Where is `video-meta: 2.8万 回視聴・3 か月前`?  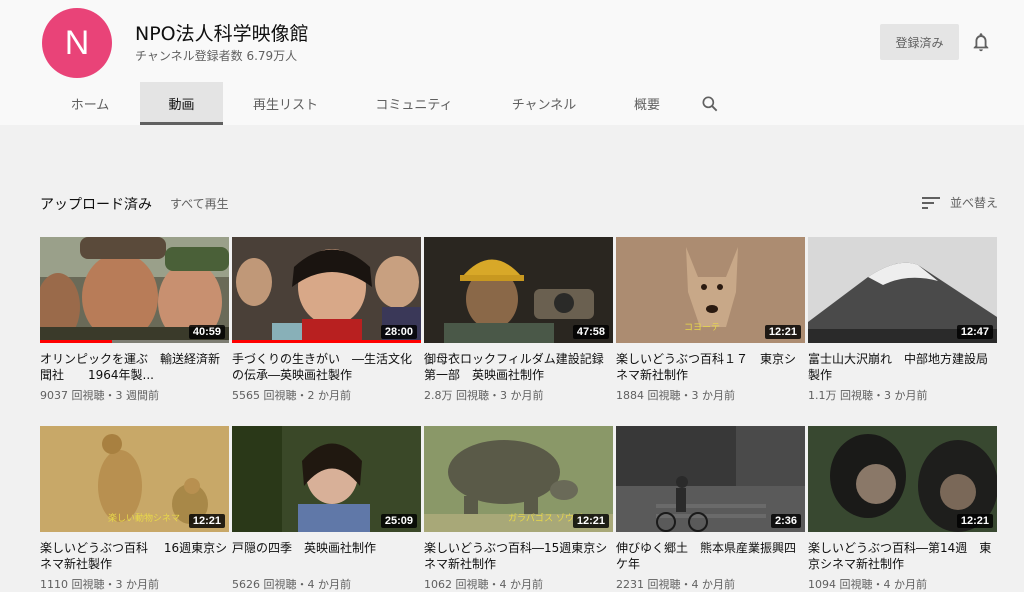
video-meta: 2.8万 回視聴・3 か月前 is located at coordinates (484, 395).